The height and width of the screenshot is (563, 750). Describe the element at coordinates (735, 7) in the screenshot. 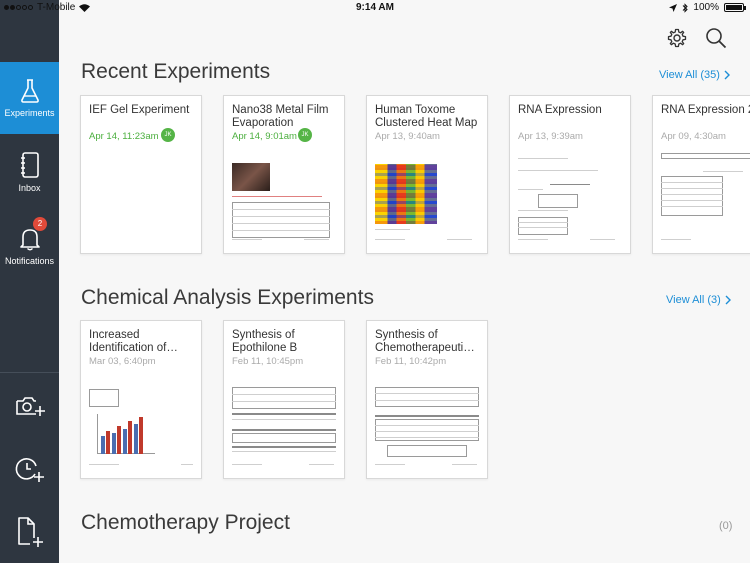

I see `battery-icon` at that location.